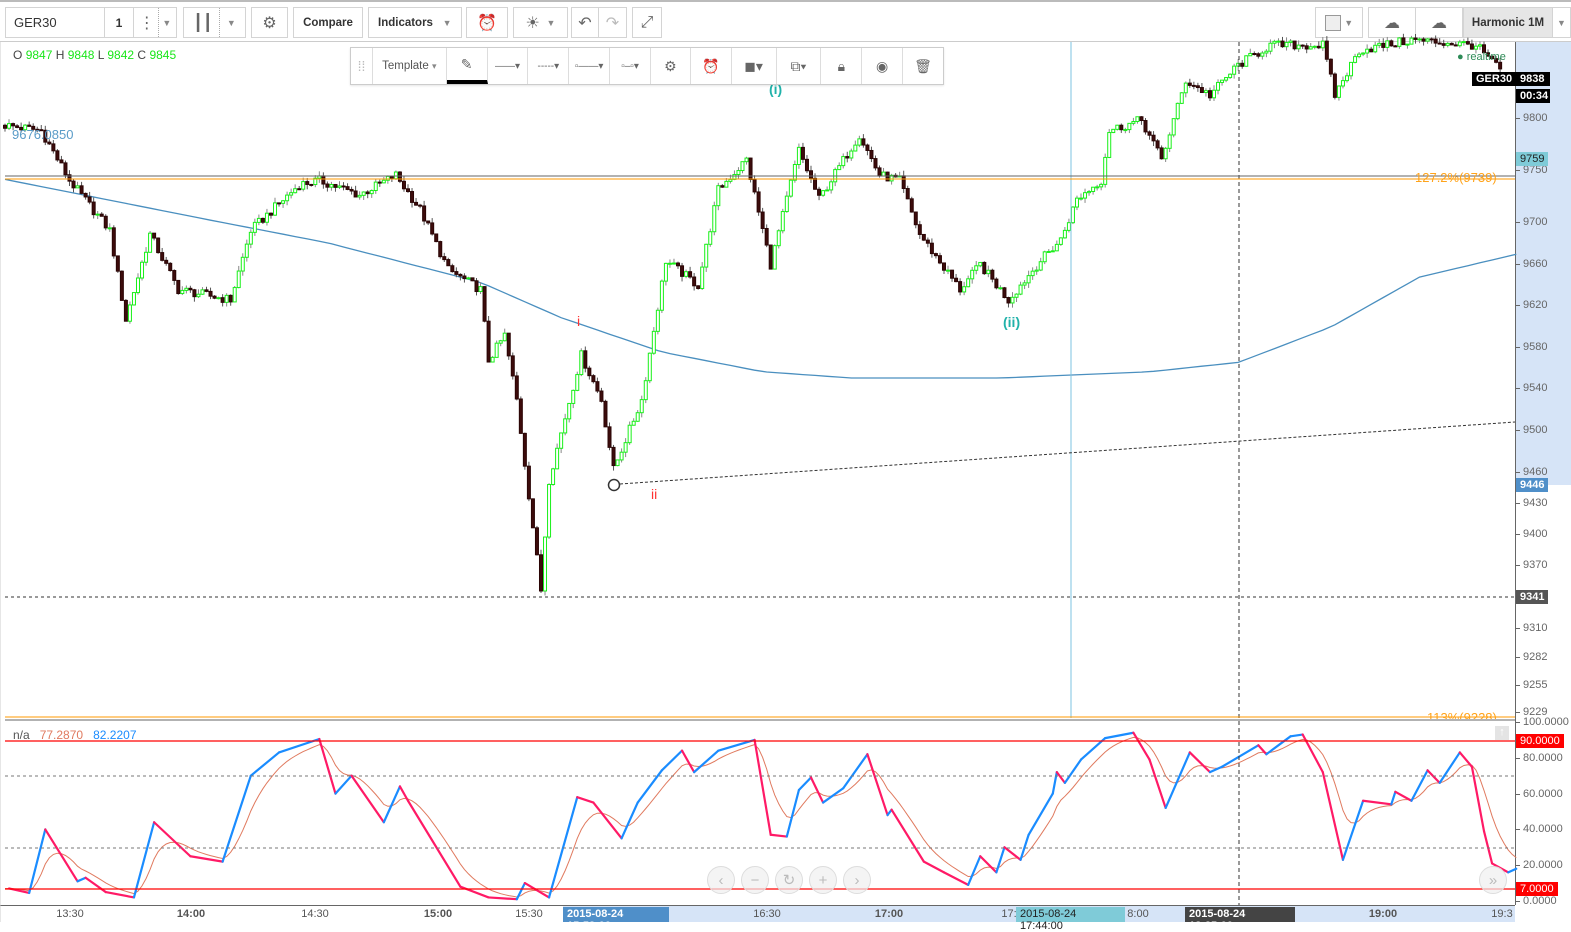 Image resolution: width=1571 pixels, height=932 pixels. What do you see at coordinates (1493, 880) in the screenshot?
I see `scroll-to-latest-button: »` at bounding box center [1493, 880].